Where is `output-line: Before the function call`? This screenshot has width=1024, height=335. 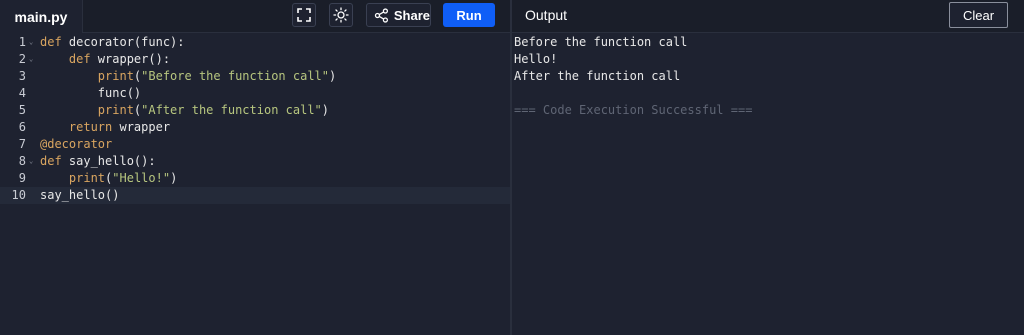
output-line: Before the function call is located at coordinates (601, 42).